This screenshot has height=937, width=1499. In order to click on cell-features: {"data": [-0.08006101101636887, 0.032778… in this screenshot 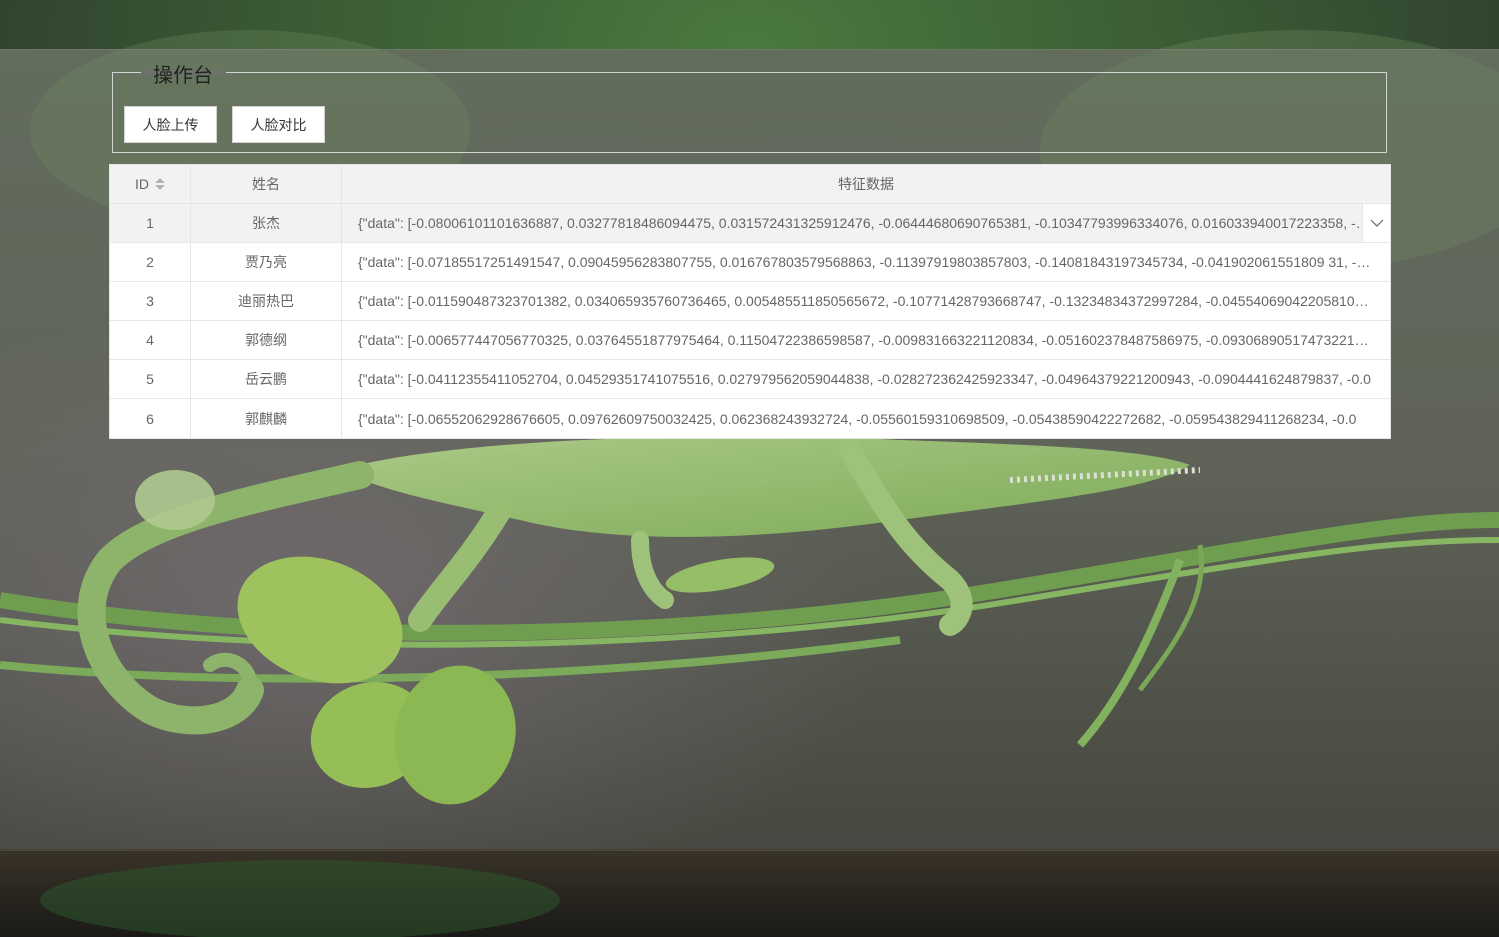, I will do `click(866, 223)`.